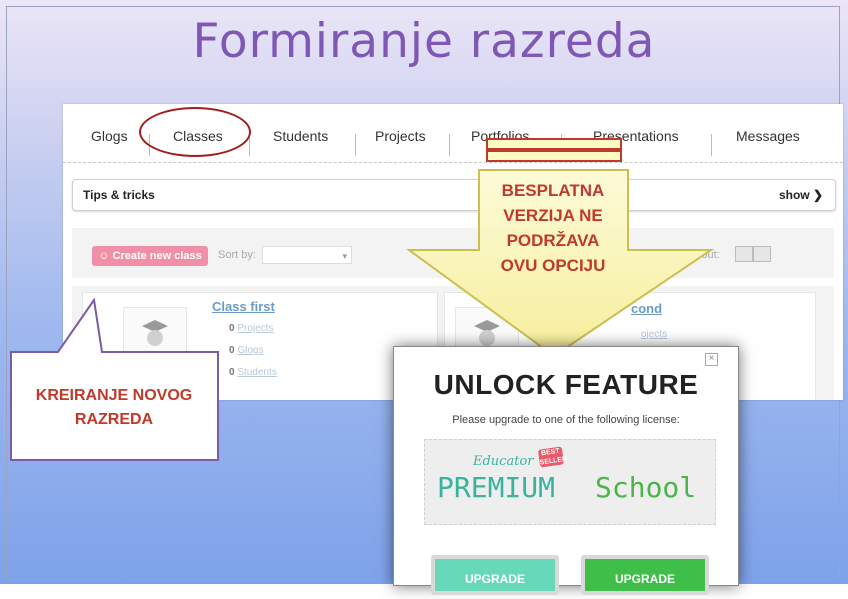 The image size is (848, 599). What do you see at coordinates (114, 379) in the screenshot?
I see `callout-annotation` at bounding box center [114, 379].